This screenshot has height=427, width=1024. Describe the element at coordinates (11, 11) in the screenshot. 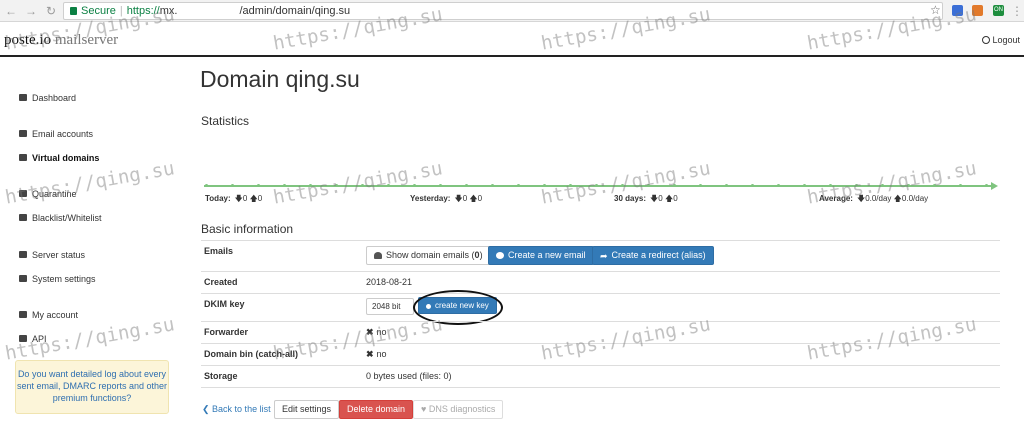

I see `back-arrow-icon: ←` at that location.